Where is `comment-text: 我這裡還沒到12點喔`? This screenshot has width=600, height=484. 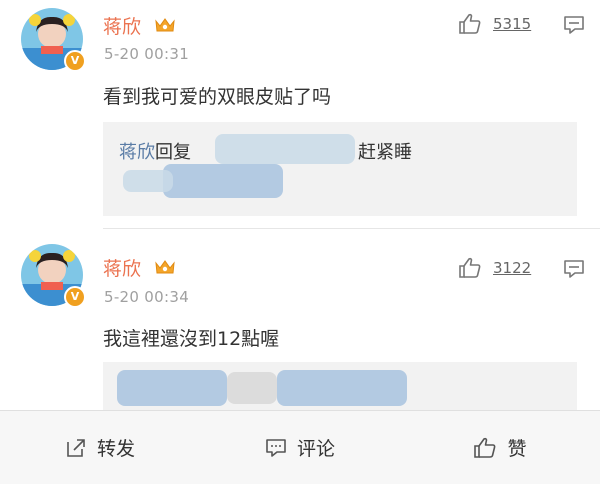 comment-text: 我這裡還沒到12點喔 is located at coordinates (191, 339).